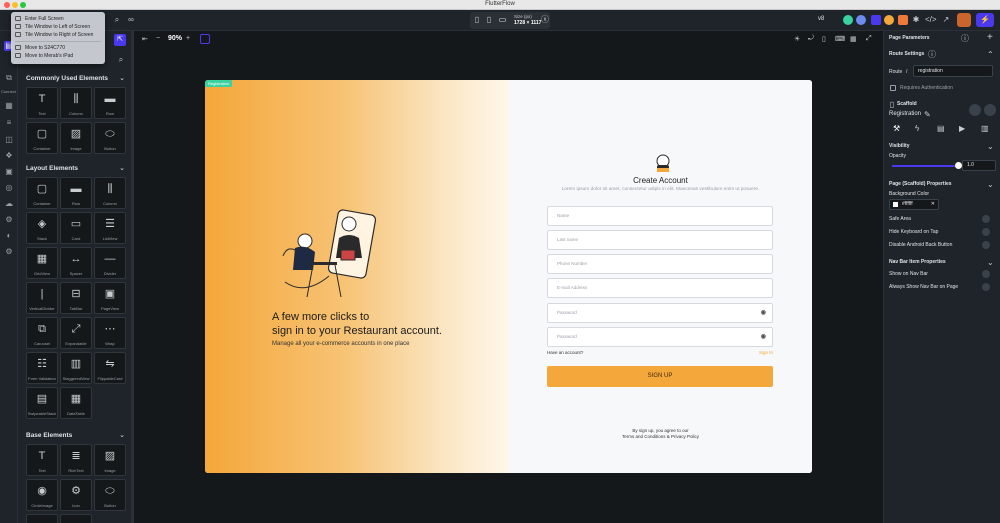 The image size is (1000, 523). Describe the element at coordinates (120, 40) in the screenshot. I see `add-widget-button: ⇱` at that location.